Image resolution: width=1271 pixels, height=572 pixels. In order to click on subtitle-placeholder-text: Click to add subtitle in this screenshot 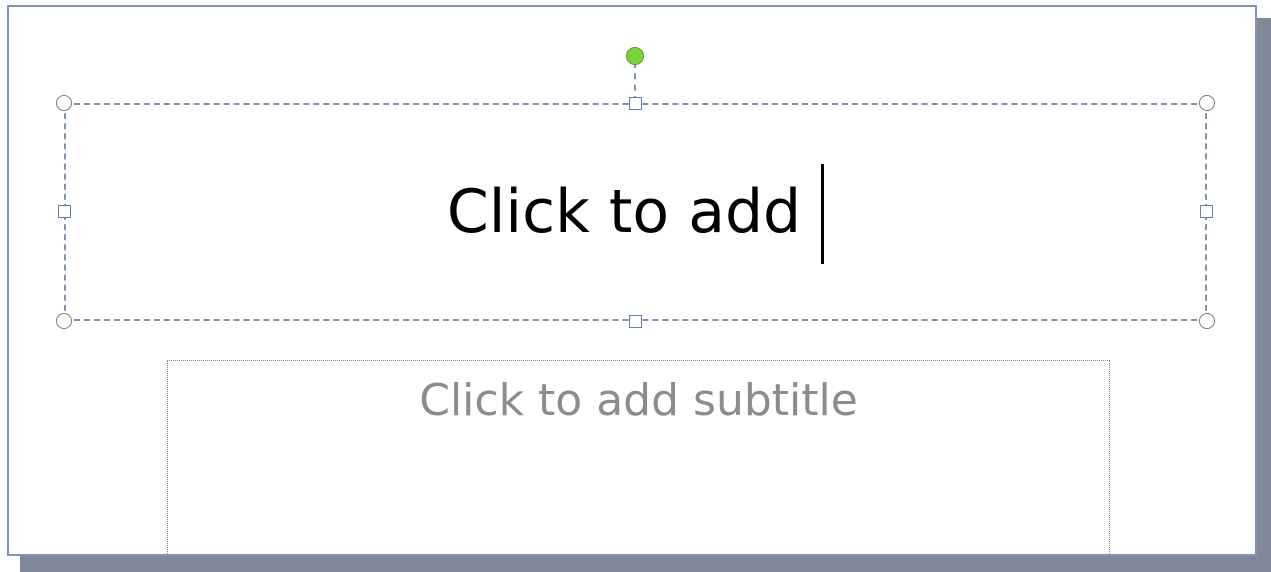, I will do `click(638, 400)`.